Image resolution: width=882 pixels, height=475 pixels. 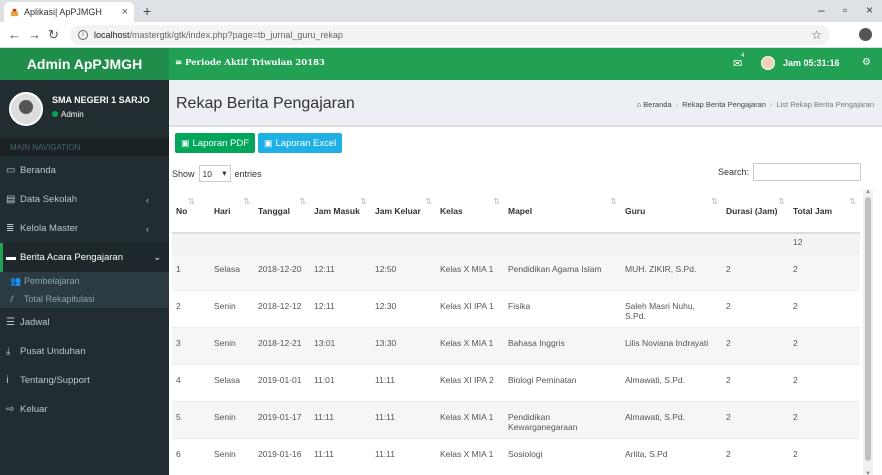 I want to click on sidebar-item-beranda: ▭ Beranda, so click(x=84, y=170).